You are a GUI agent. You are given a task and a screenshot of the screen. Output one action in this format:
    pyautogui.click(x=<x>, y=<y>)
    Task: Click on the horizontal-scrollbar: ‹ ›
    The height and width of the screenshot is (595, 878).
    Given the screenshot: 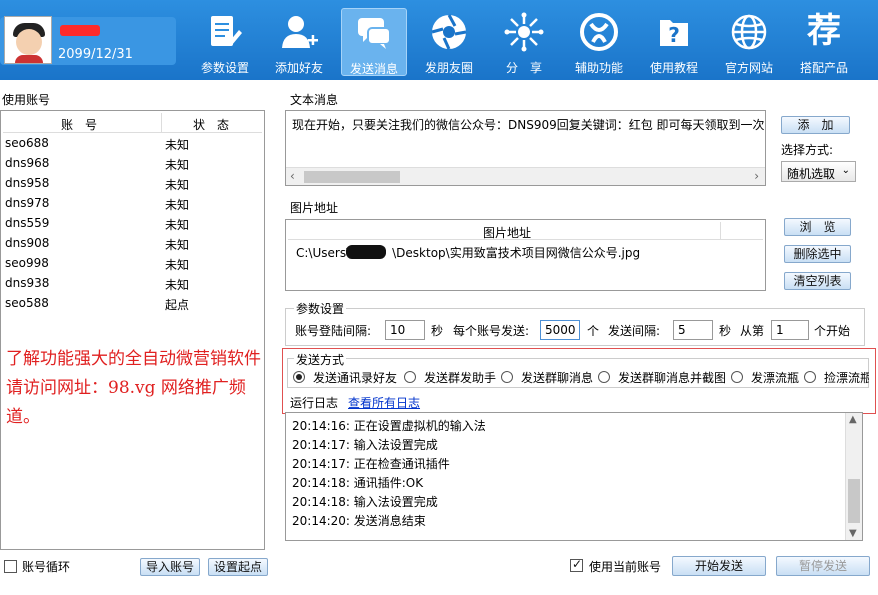 What is the action you would take?
    pyautogui.click(x=525, y=176)
    